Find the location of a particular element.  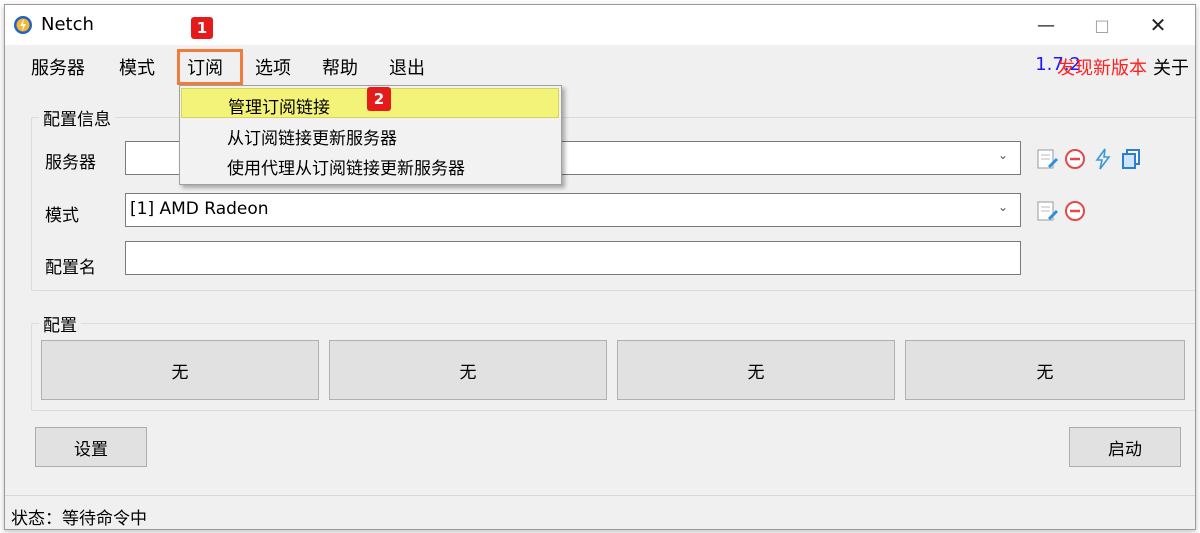

server-label: 服务器 is located at coordinates (70, 163).